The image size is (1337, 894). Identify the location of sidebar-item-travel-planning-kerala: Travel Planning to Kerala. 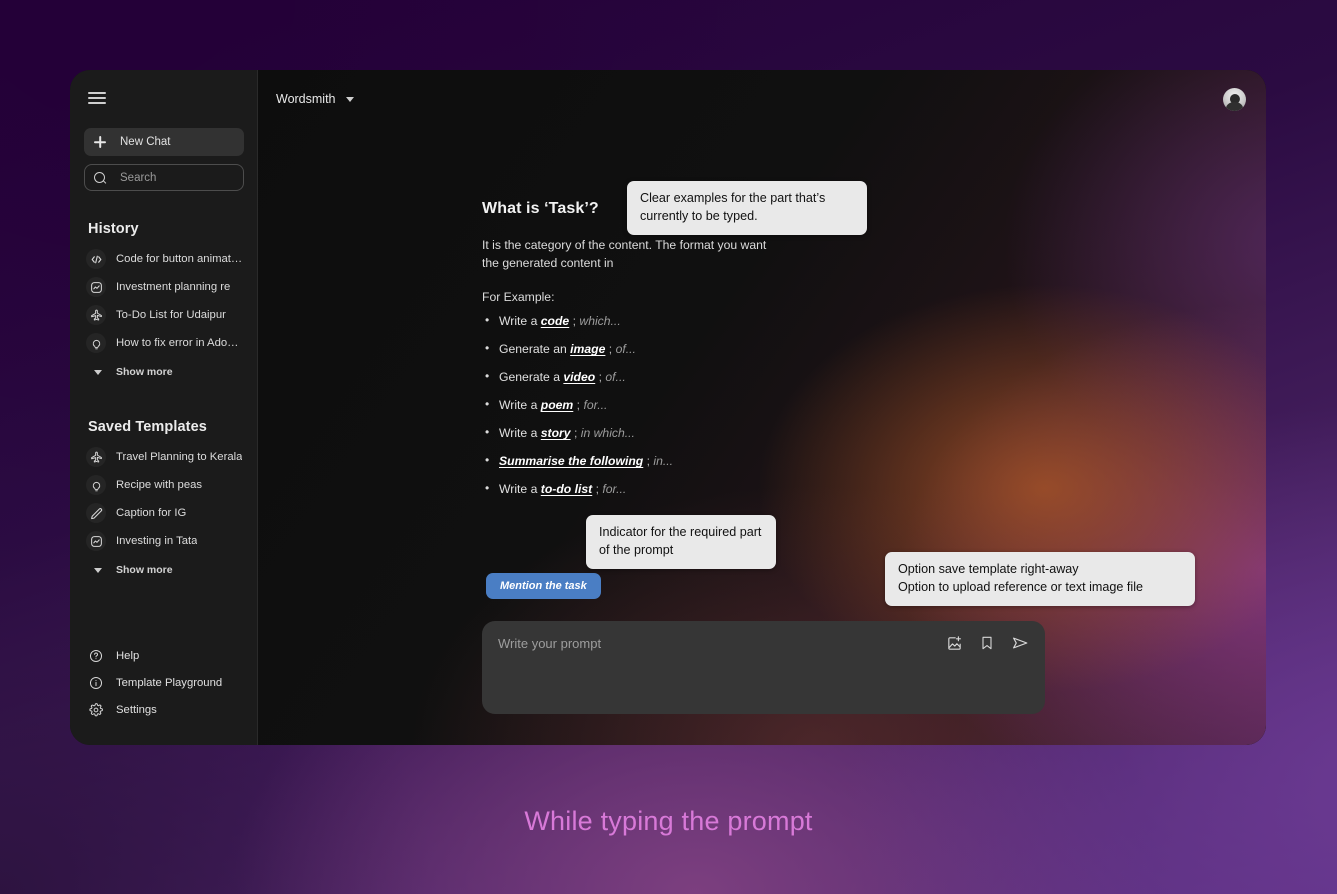
(164, 457).